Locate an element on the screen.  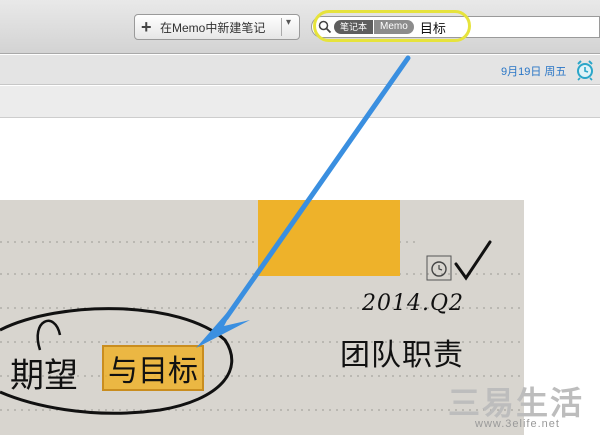
date-bar: 9月19日 周五 is located at coordinates (300, 70).